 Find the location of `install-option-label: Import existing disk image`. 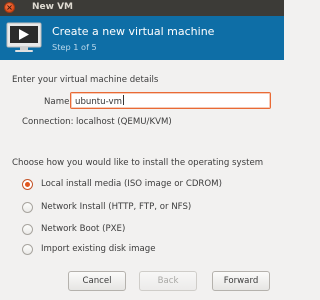

install-option-label: Import existing disk image is located at coordinates (98, 249).